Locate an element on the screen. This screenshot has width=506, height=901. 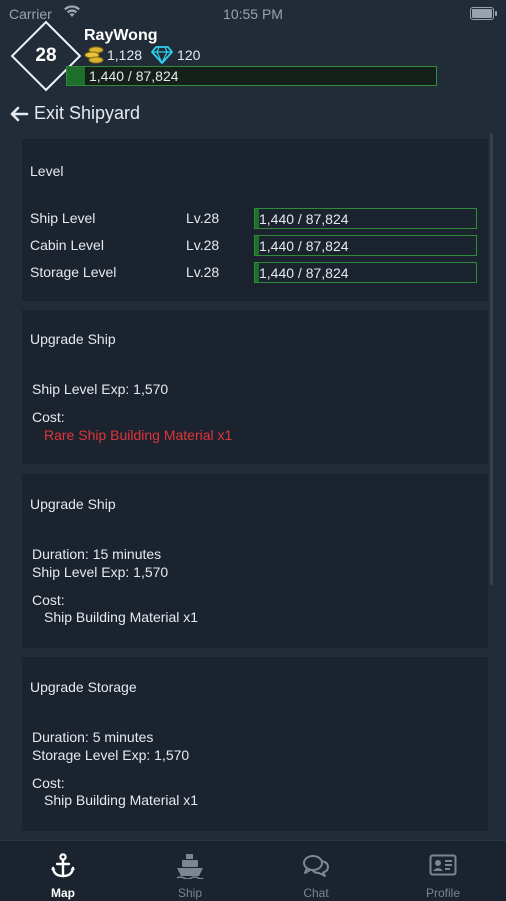
diamond-gem-icon is located at coordinates (162, 55).